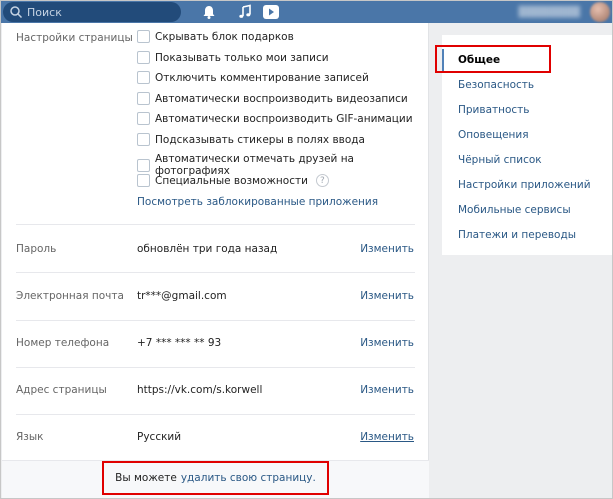 This screenshot has height=499, width=613. What do you see at coordinates (248, 478) in the screenshot?
I see `delete-page-link: удалить свою страницу.` at bounding box center [248, 478].